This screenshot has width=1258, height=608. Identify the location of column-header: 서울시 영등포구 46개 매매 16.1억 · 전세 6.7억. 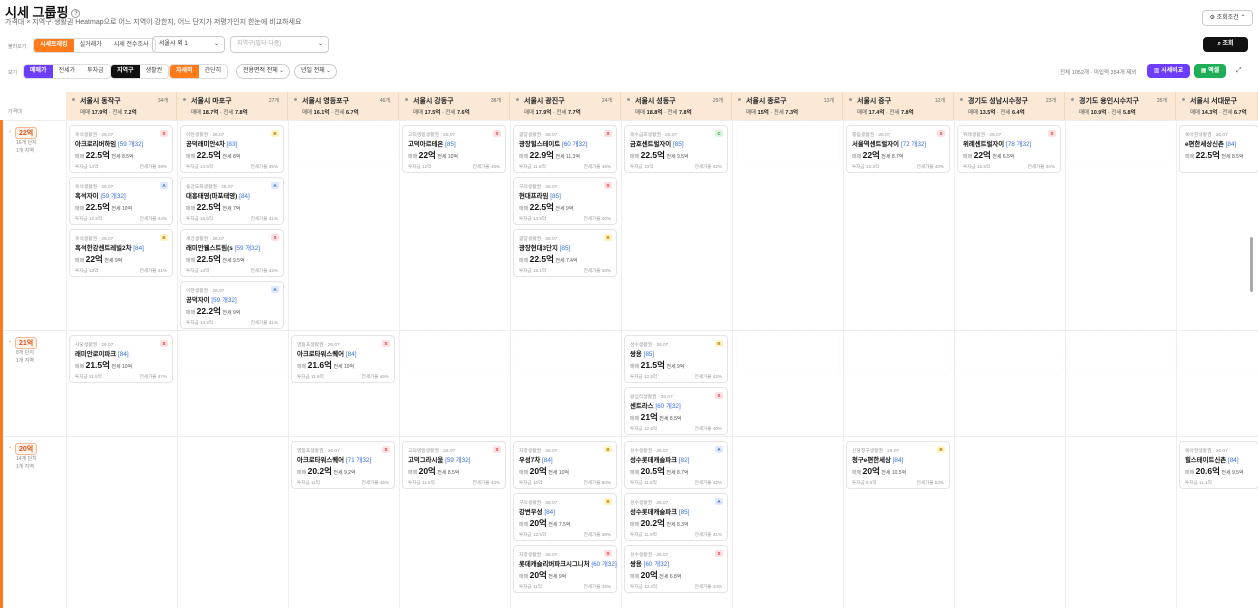
(343, 106).